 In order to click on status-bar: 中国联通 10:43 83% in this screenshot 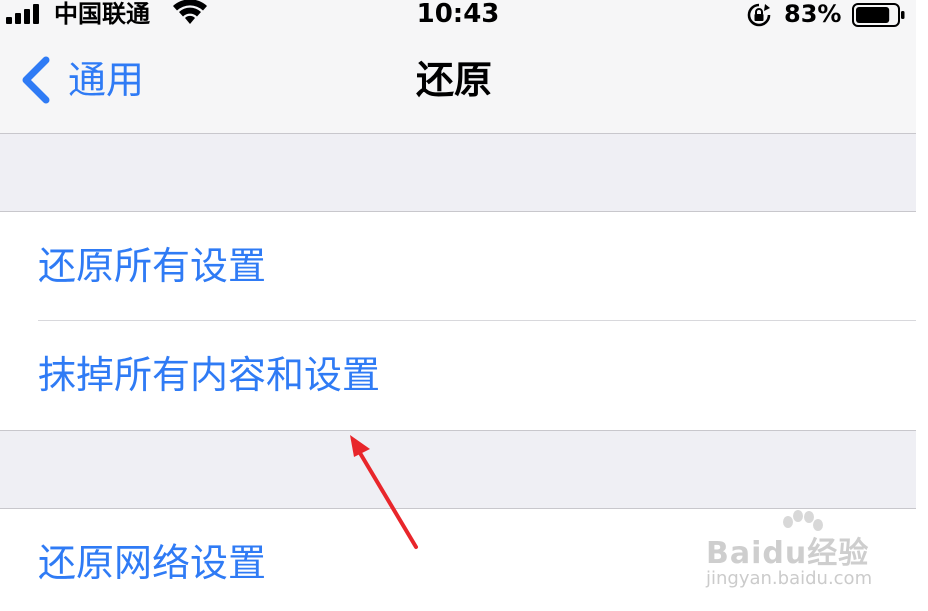, I will do `click(458, 15)`.